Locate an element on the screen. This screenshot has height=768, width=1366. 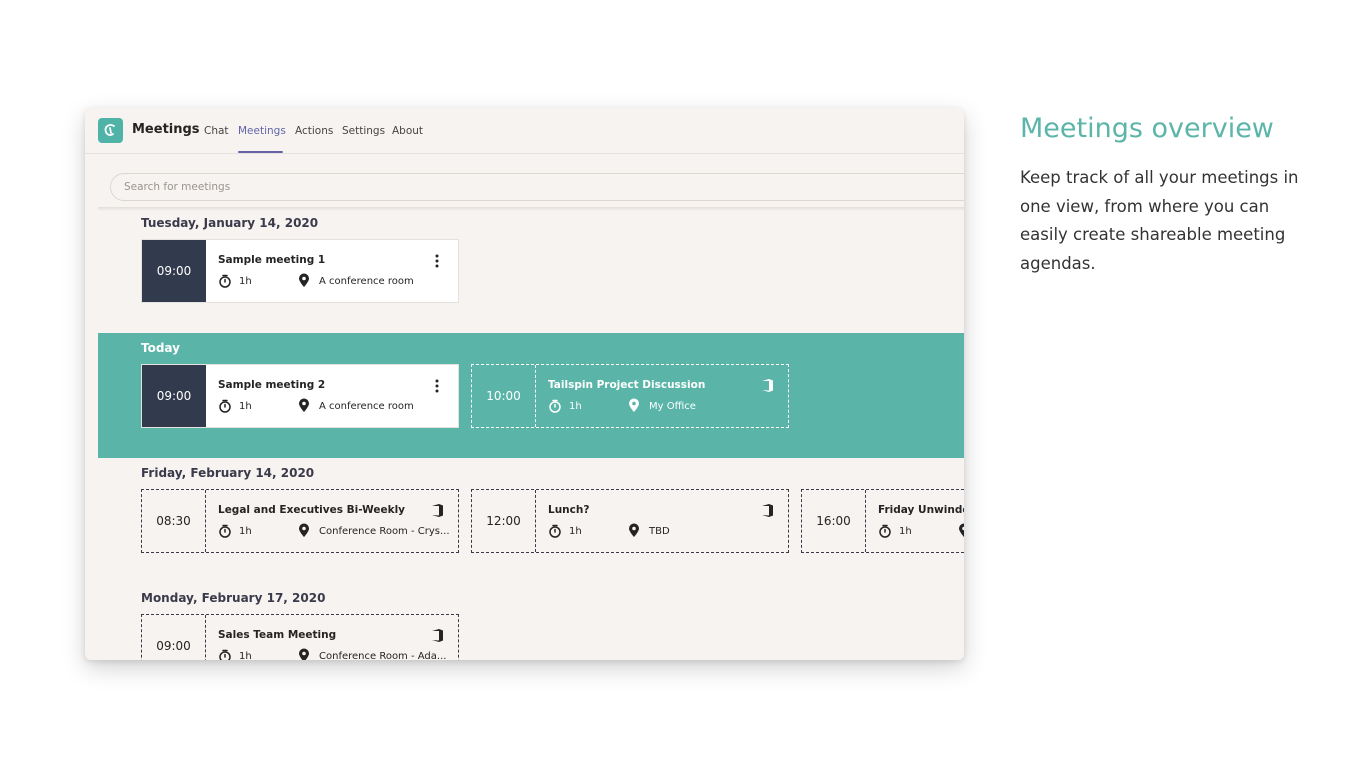
meeting-title: Sample meeting 1 is located at coordinates (272, 260).